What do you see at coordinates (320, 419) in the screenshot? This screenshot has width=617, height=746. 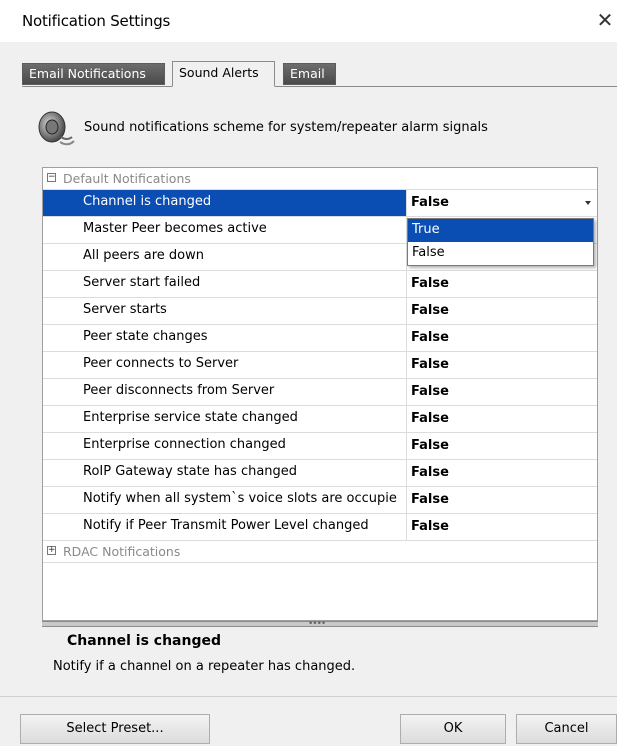 I see `table-row: Enterprise service state changed False` at bounding box center [320, 419].